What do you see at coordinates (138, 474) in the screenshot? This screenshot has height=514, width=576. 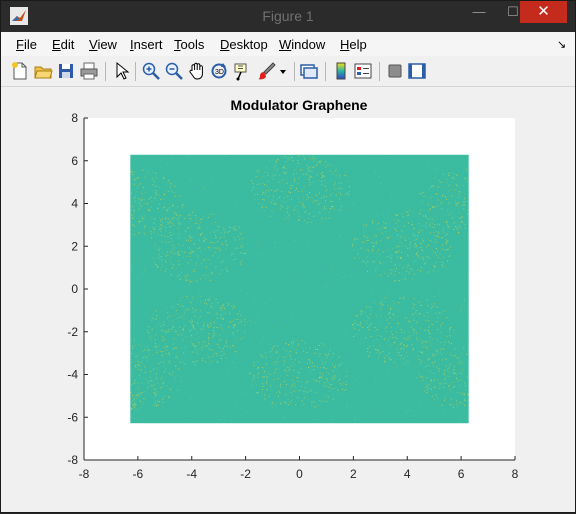 I see `x-tick-label: -6` at bounding box center [138, 474].